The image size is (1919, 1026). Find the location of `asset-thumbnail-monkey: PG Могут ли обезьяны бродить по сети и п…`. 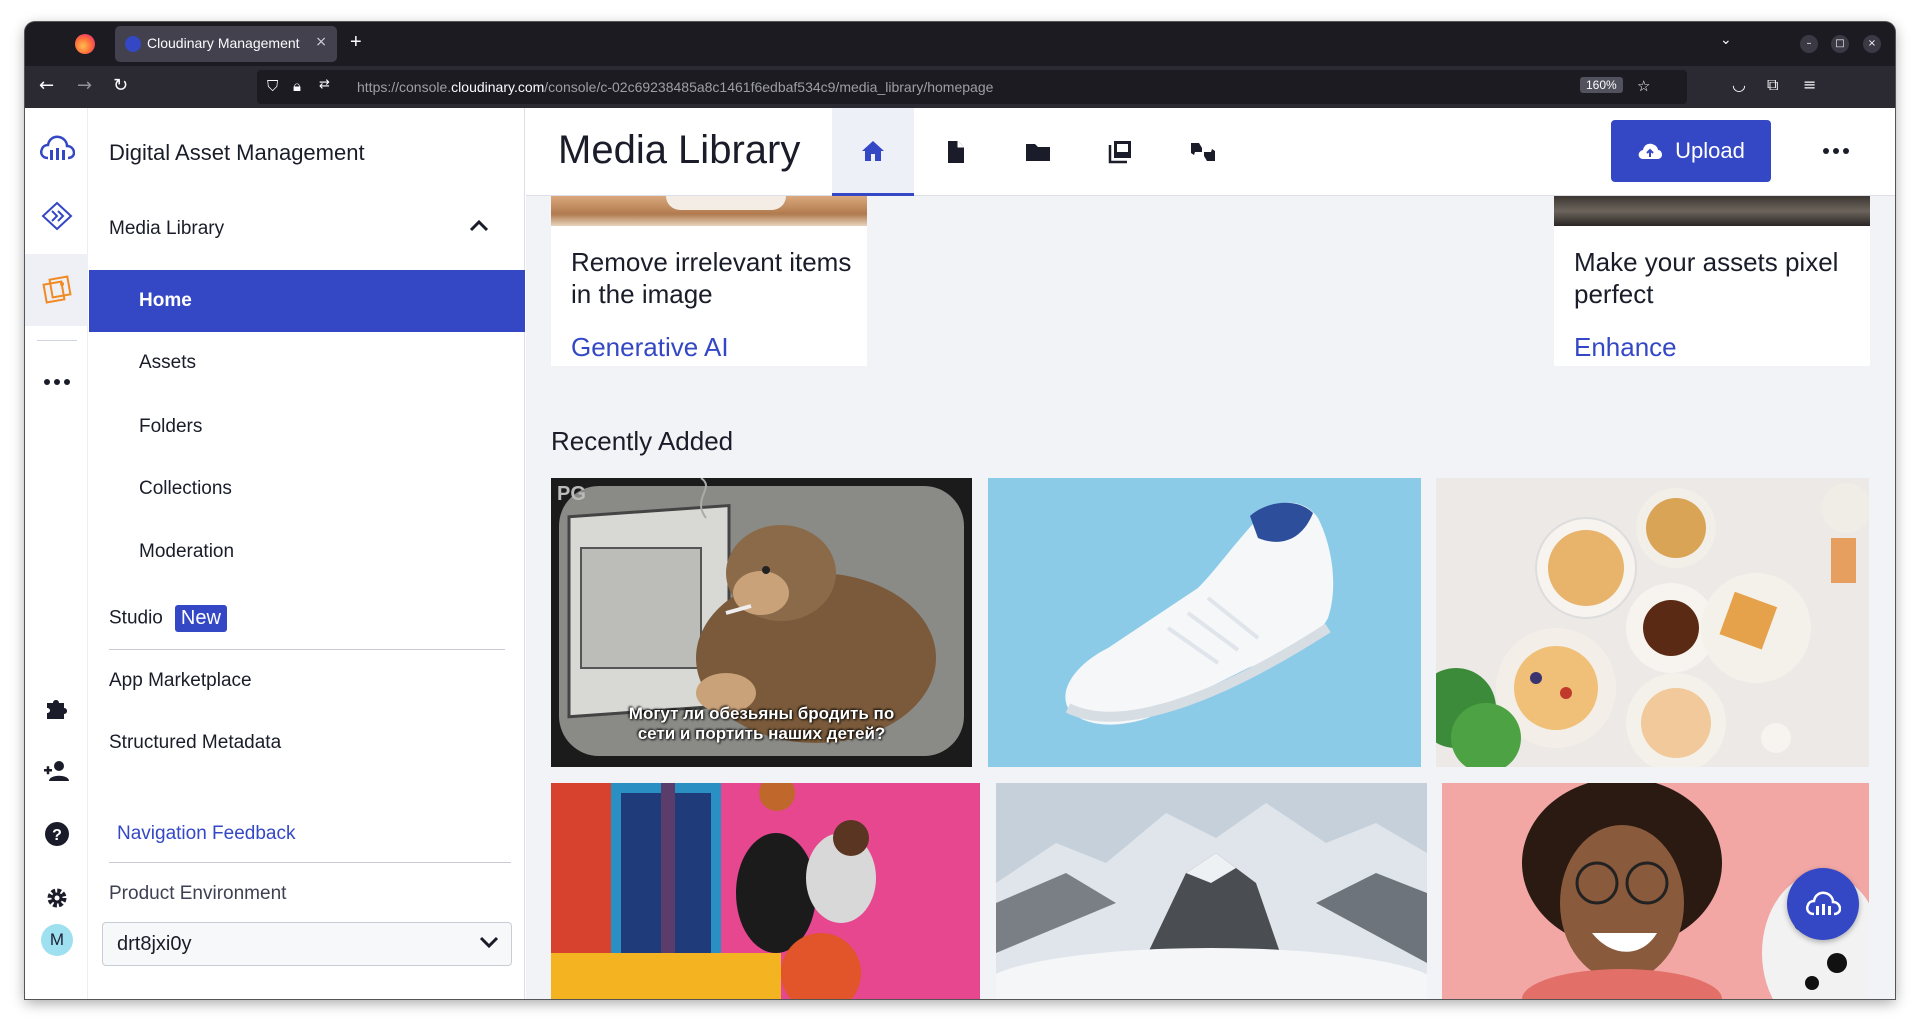

asset-thumbnail-monkey: PG Могут ли обезьяны бродить по сети и п… is located at coordinates (761, 622).